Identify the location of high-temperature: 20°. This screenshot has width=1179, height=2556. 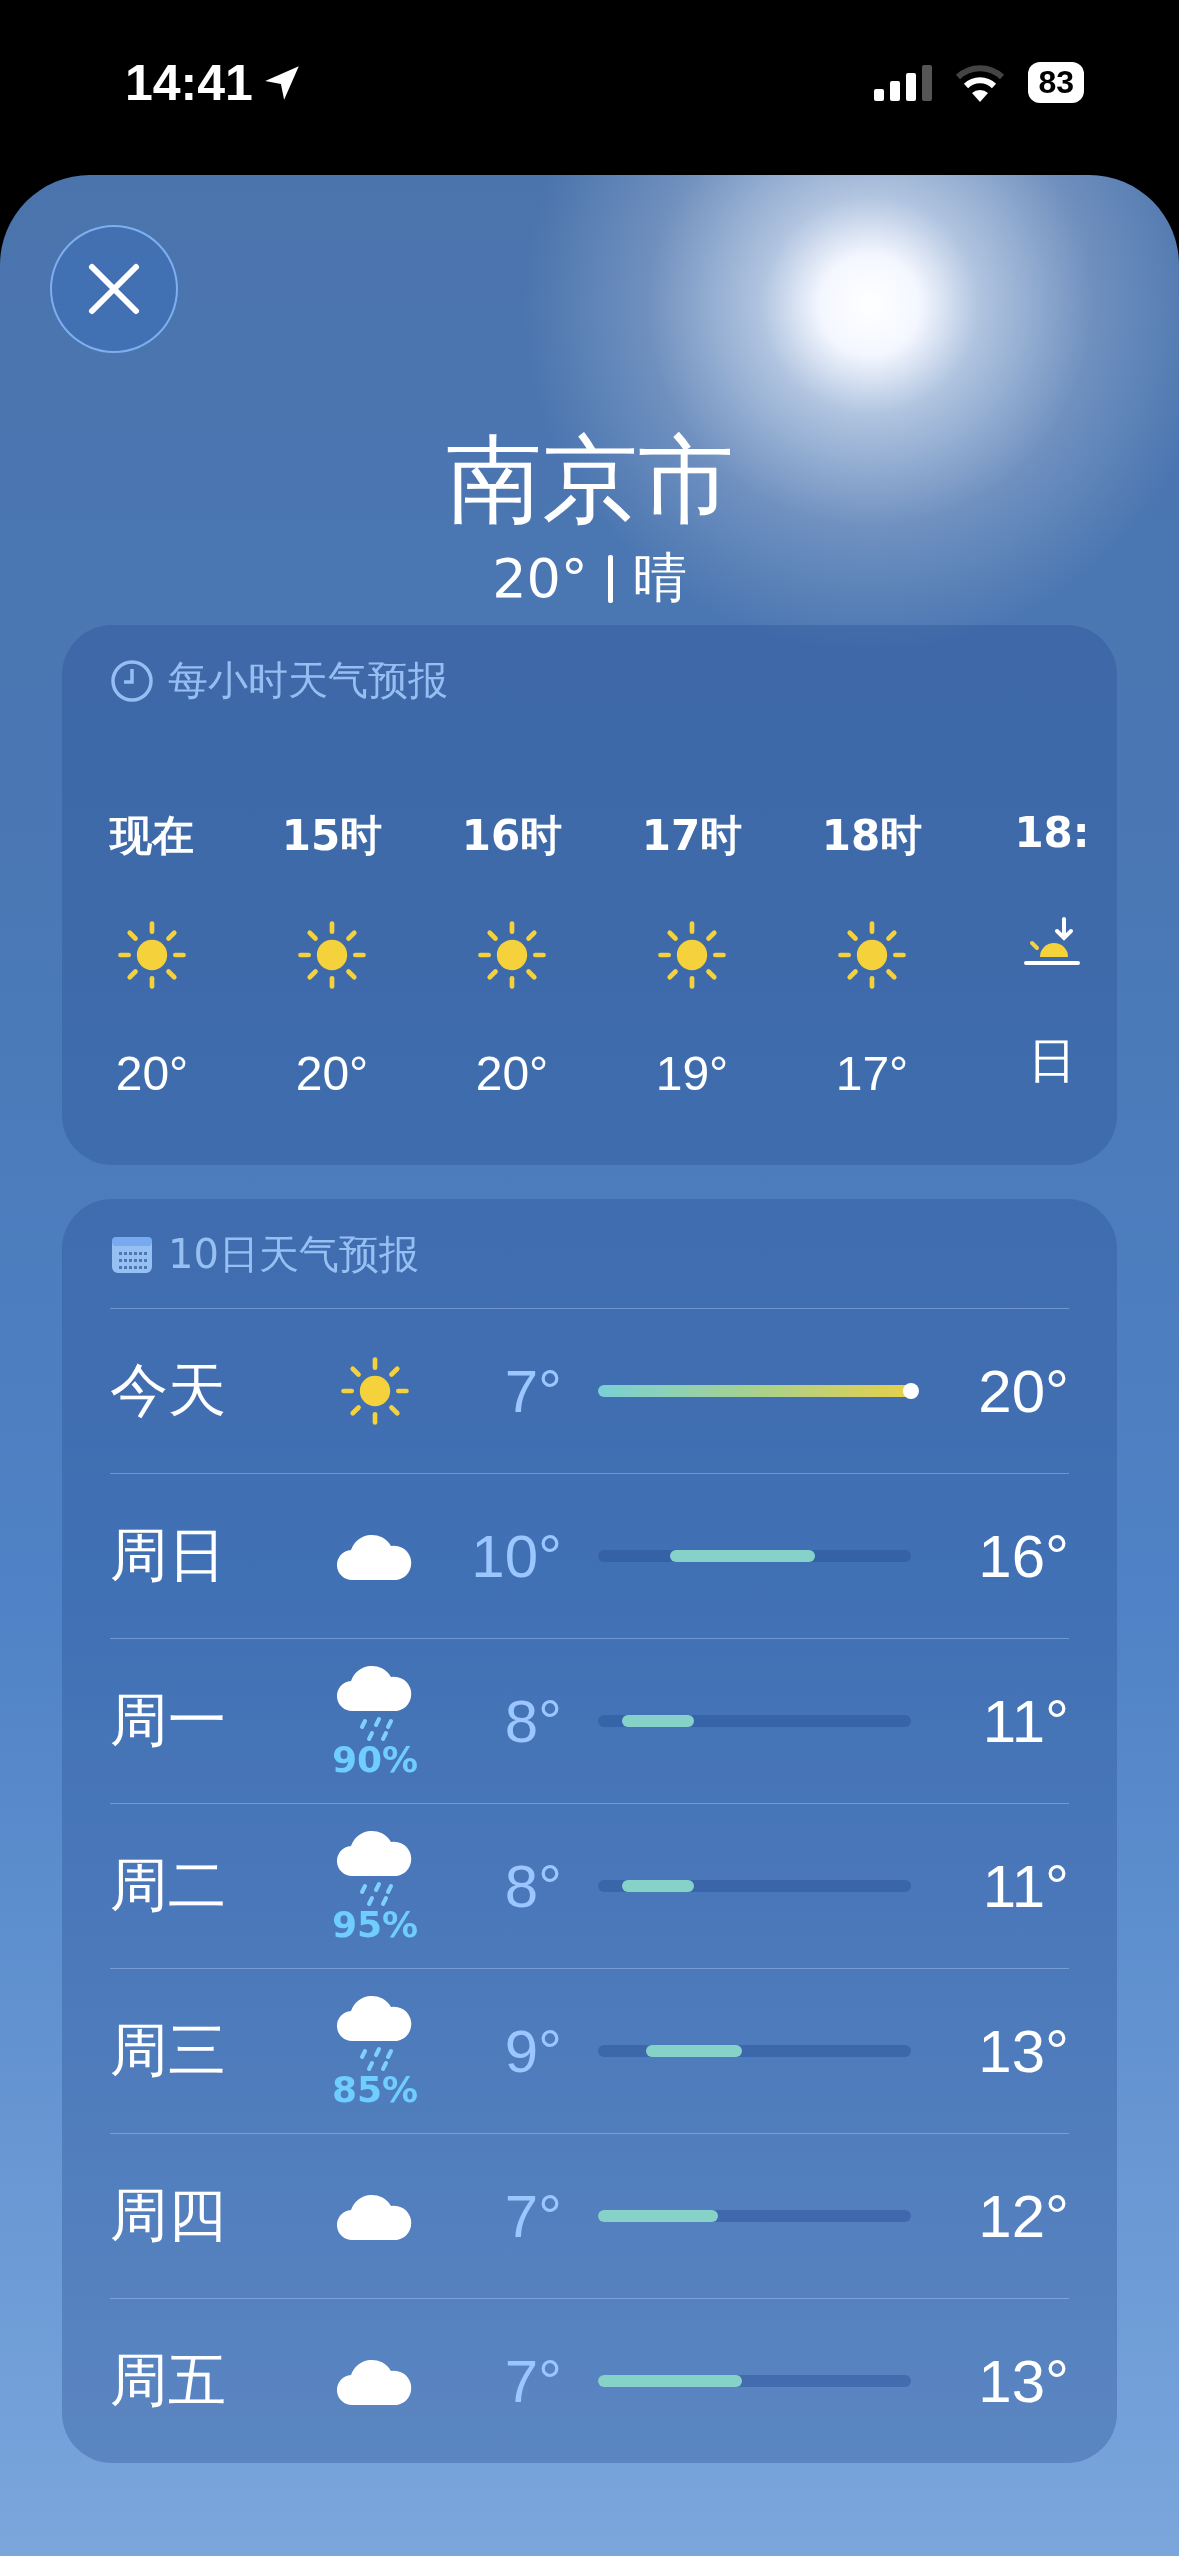
(1023, 1391).